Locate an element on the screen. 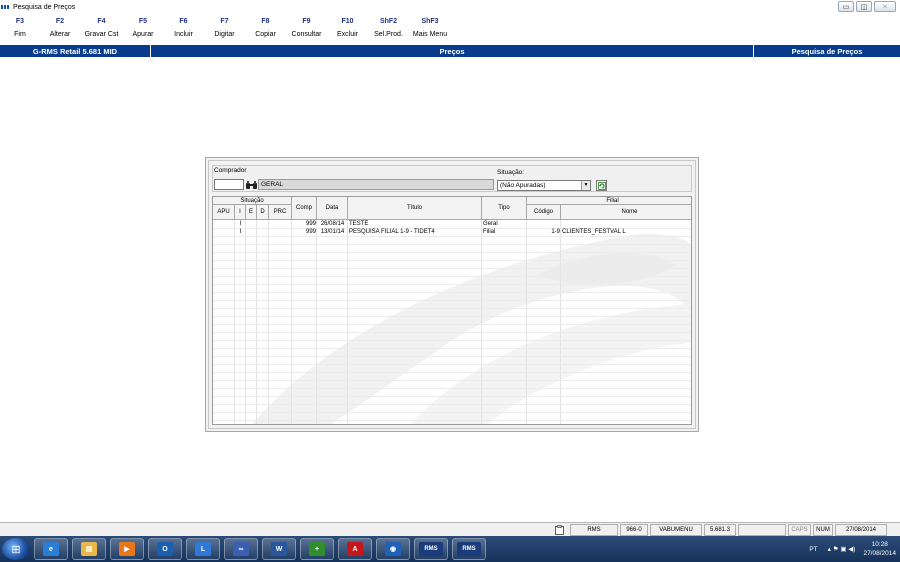 The height and width of the screenshot is (562, 900). cell-d is located at coordinates (263, 232).